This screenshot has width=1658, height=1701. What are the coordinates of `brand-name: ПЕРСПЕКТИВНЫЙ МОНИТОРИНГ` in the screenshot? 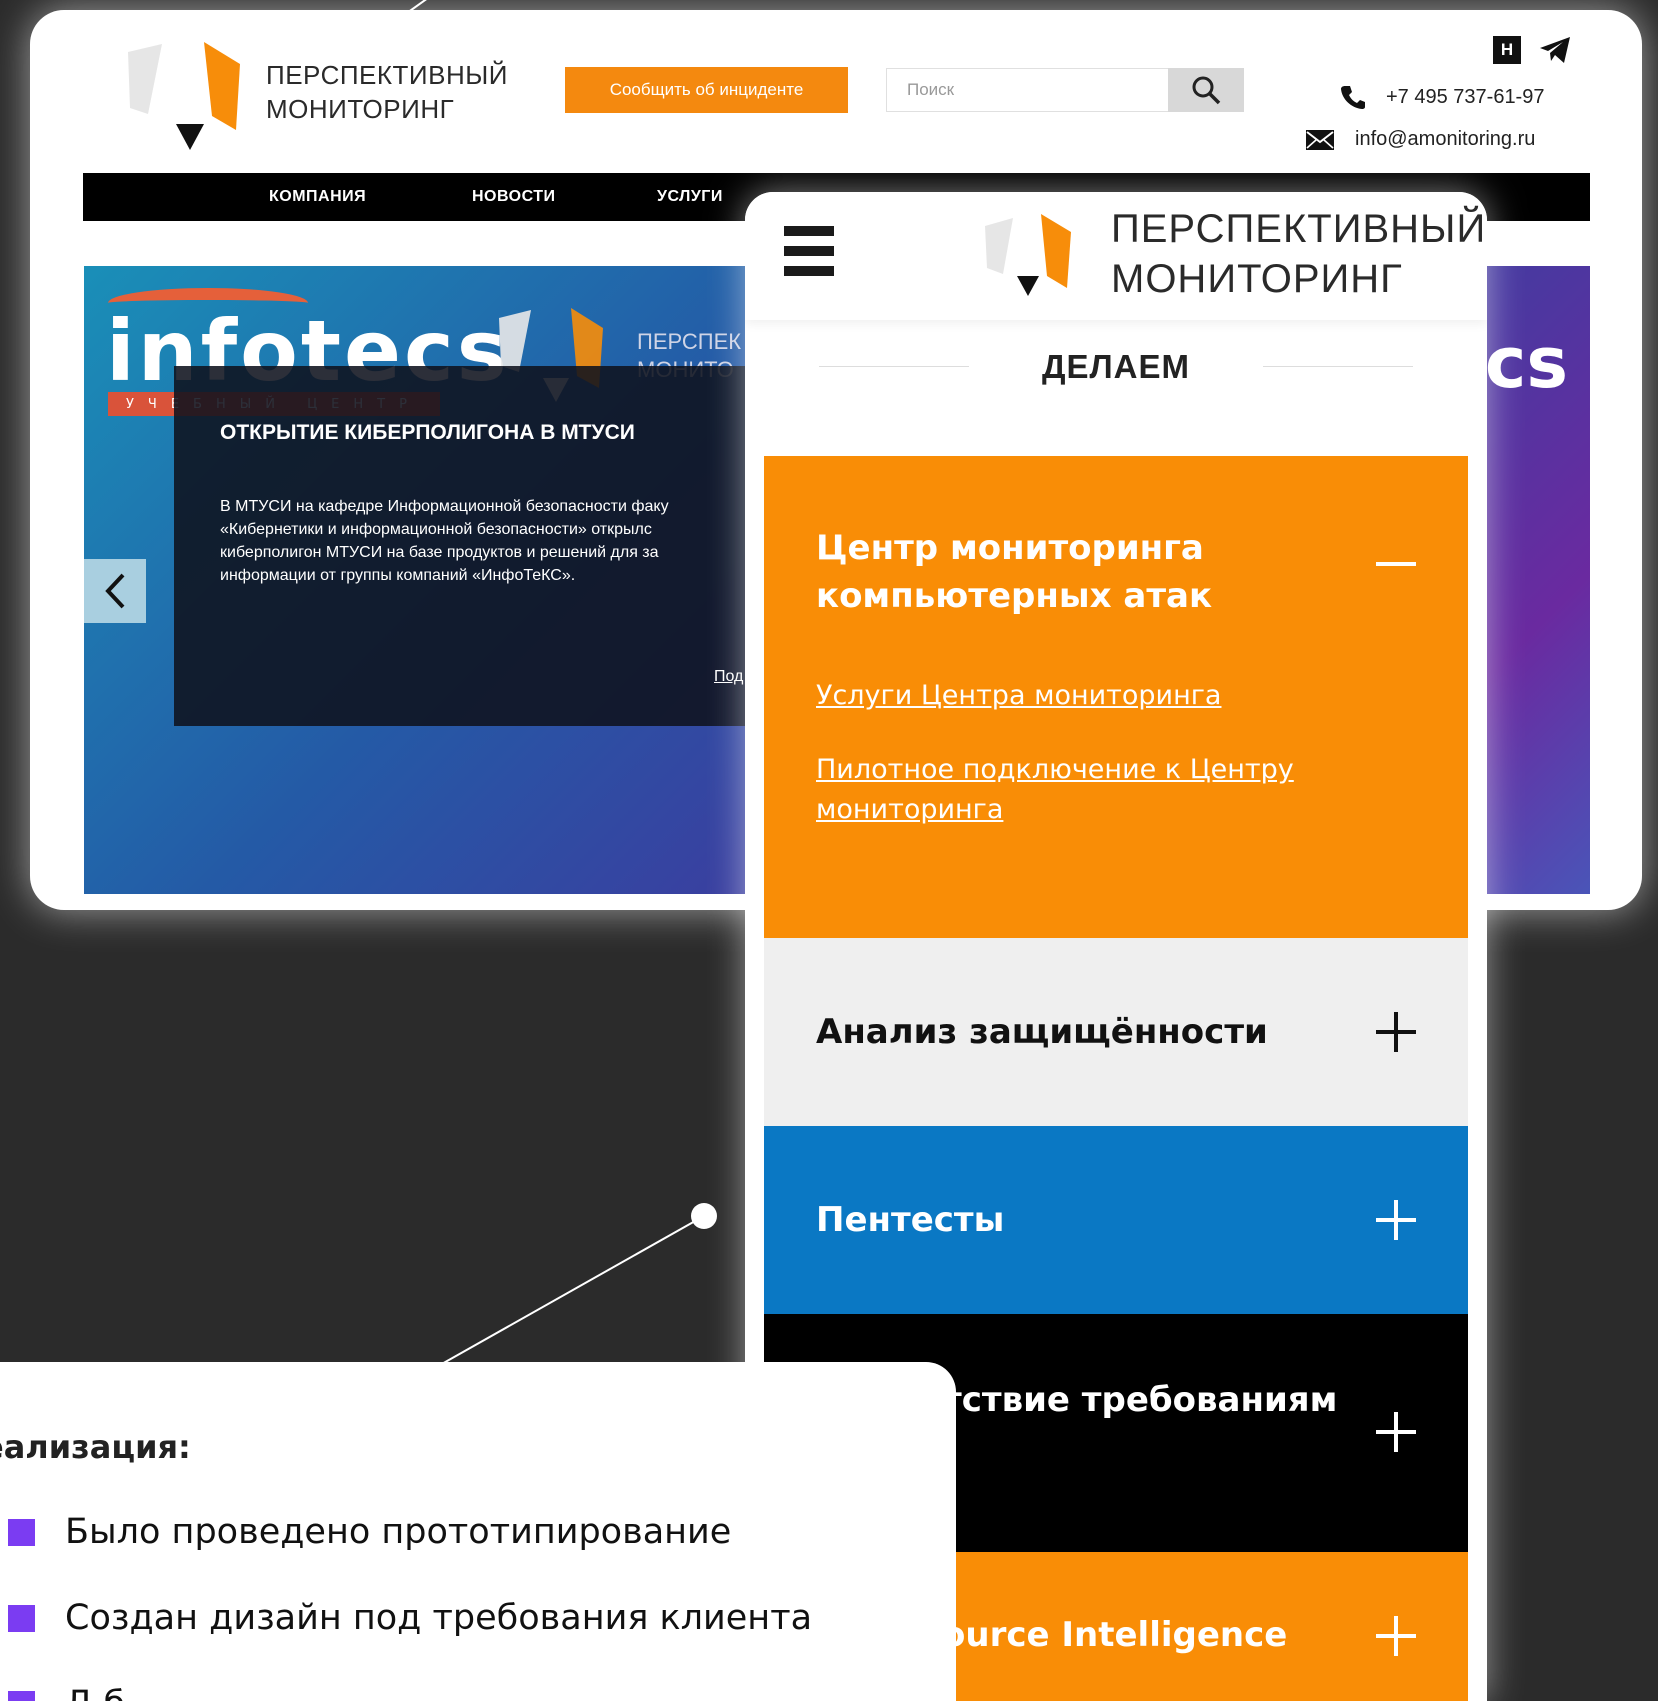 It's located at (387, 92).